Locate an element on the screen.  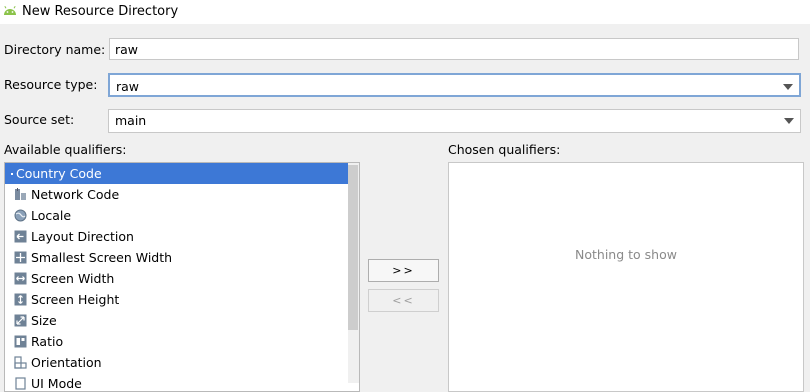
list-item-screen-height: Screen Height is located at coordinates (182, 299).